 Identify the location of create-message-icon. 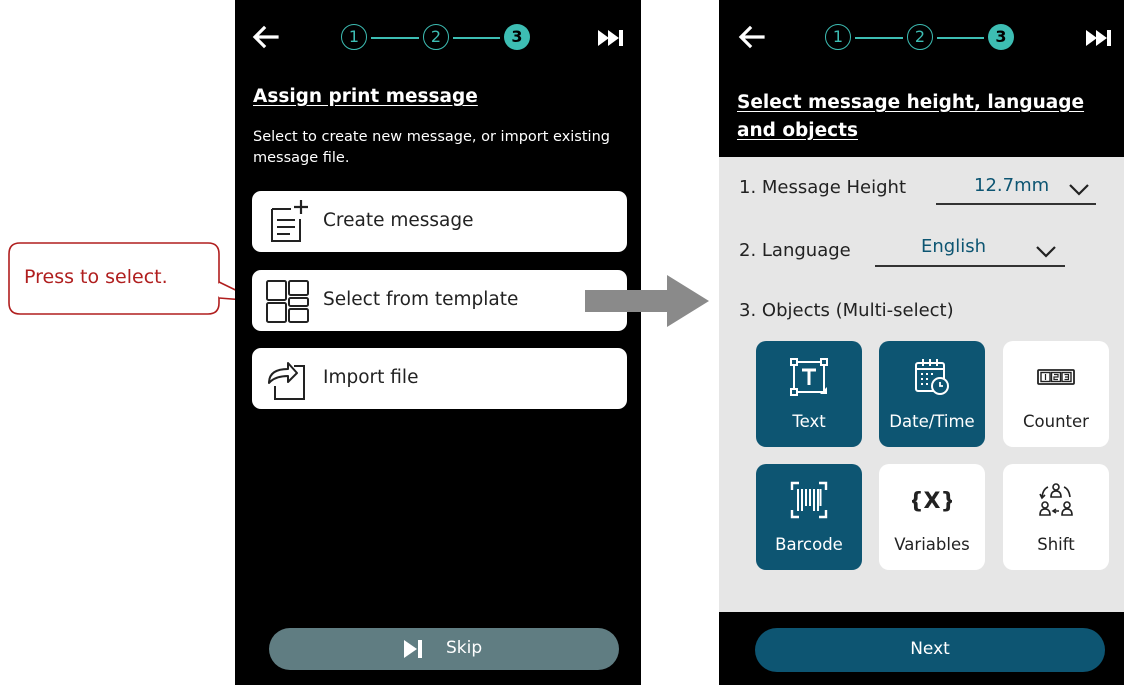
(289, 221).